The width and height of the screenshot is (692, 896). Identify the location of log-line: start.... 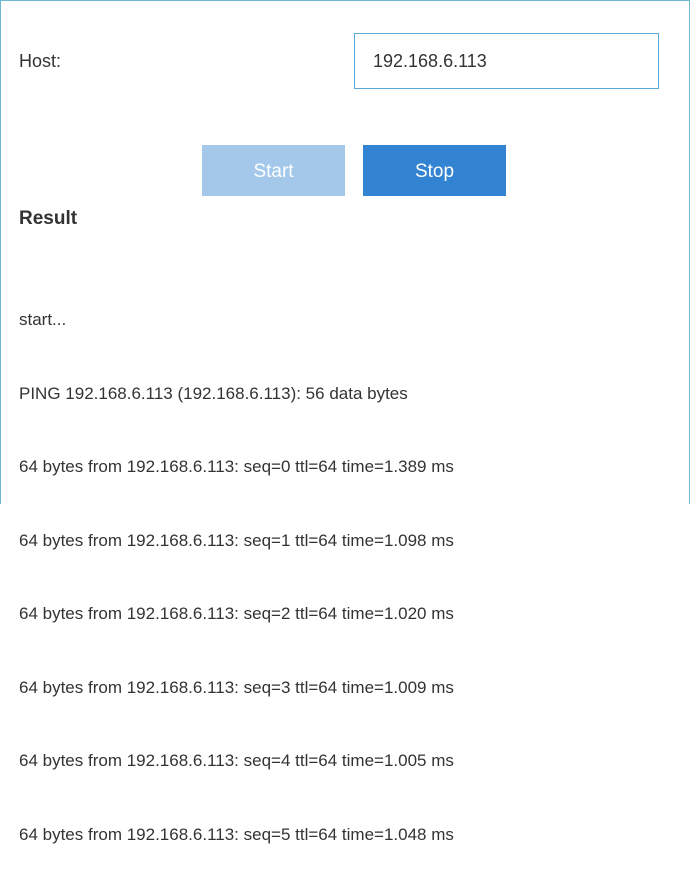
(43, 319).